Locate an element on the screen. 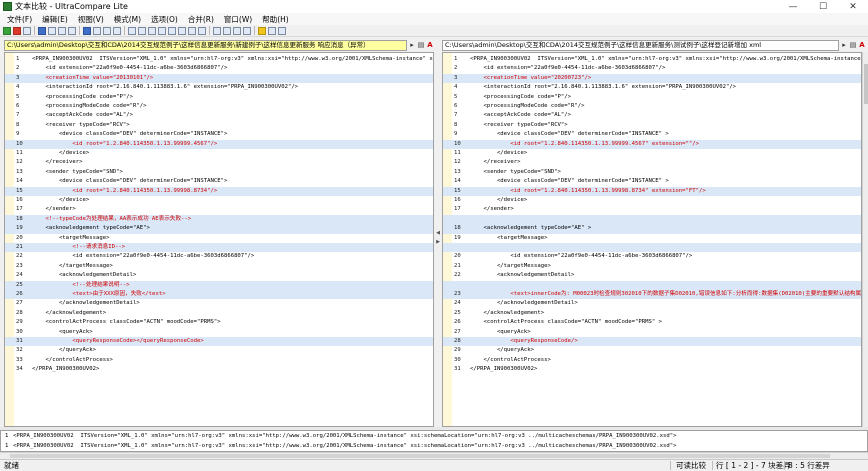  code-line: 32 </queryAck> is located at coordinates (219, 350).